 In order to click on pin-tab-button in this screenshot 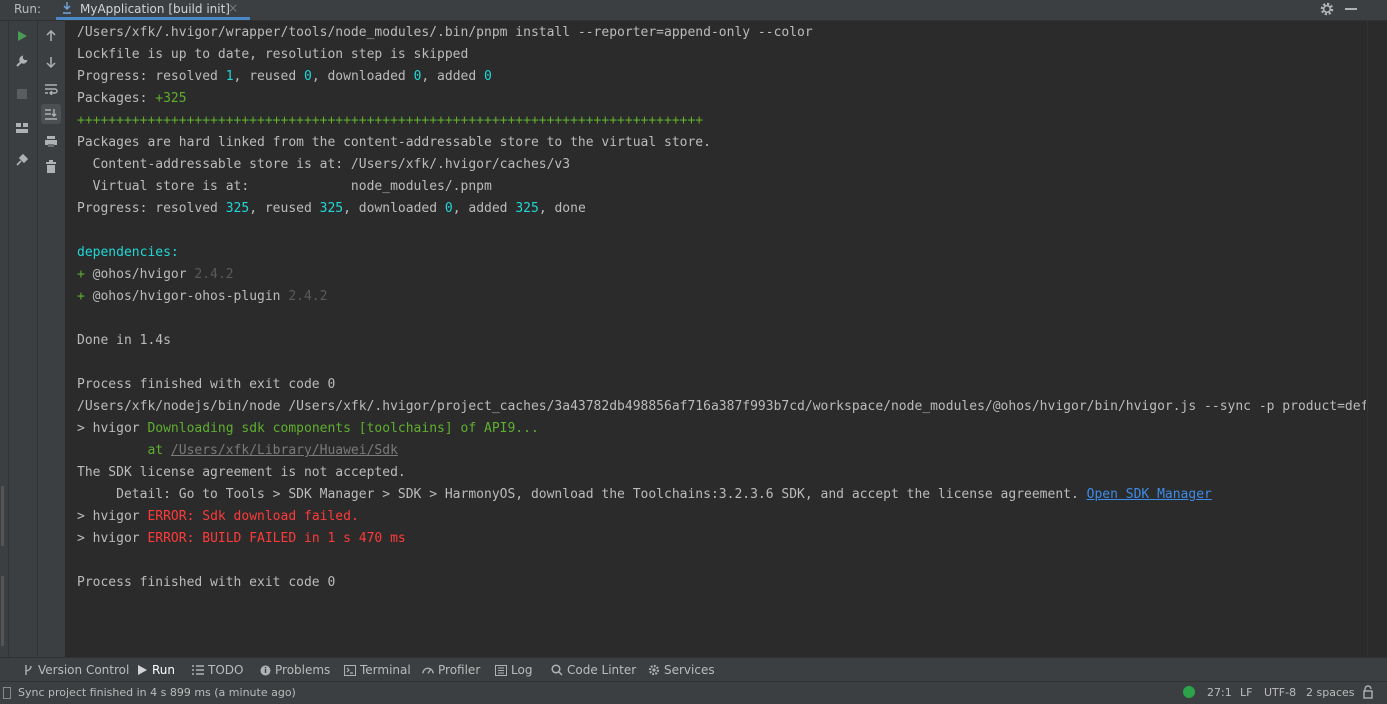, I will do `click(22, 160)`.